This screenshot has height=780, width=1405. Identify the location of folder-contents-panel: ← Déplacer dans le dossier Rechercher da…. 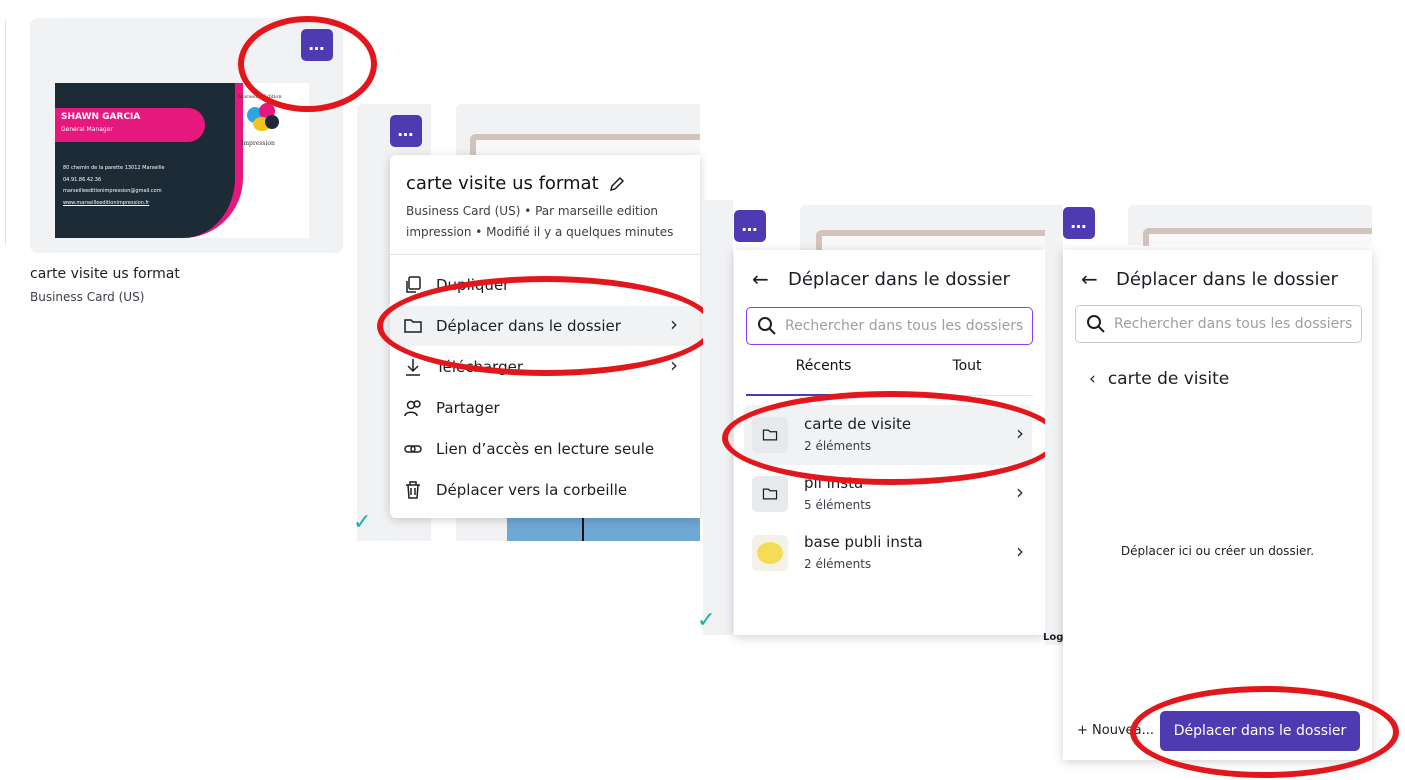
(1217, 505).